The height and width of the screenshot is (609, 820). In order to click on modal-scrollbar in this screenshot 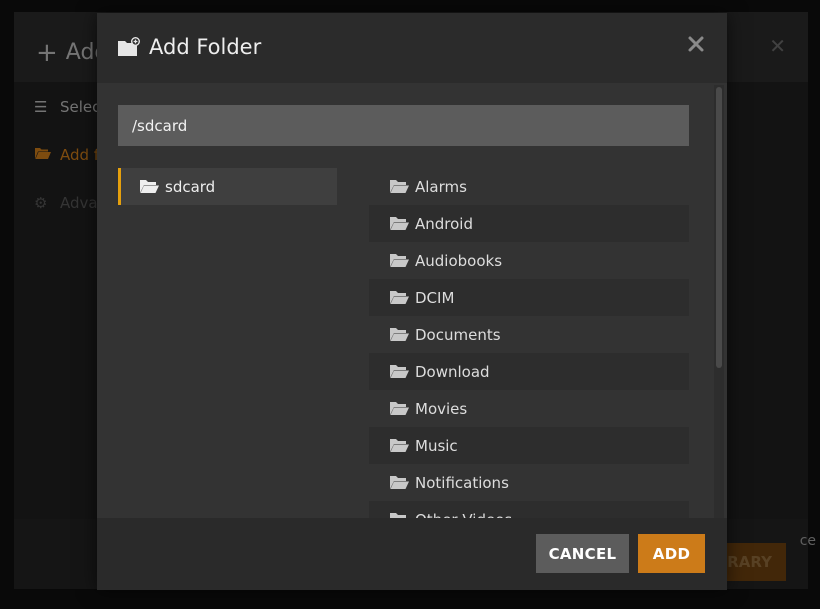, I will do `click(719, 301)`.